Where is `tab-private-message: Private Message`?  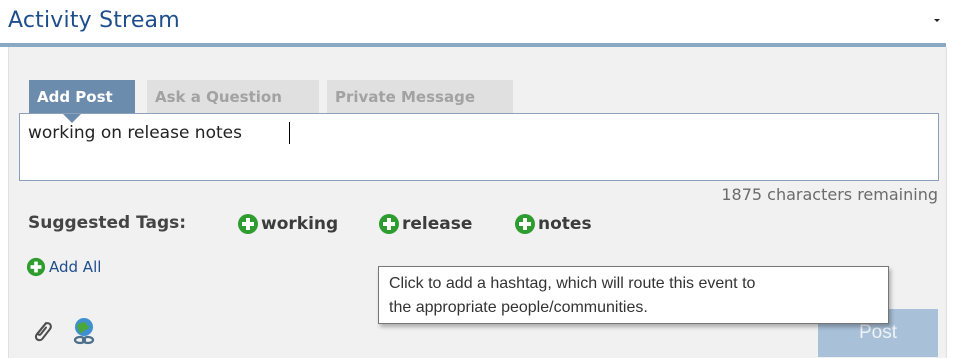 tab-private-message: Private Message is located at coordinates (420, 97).